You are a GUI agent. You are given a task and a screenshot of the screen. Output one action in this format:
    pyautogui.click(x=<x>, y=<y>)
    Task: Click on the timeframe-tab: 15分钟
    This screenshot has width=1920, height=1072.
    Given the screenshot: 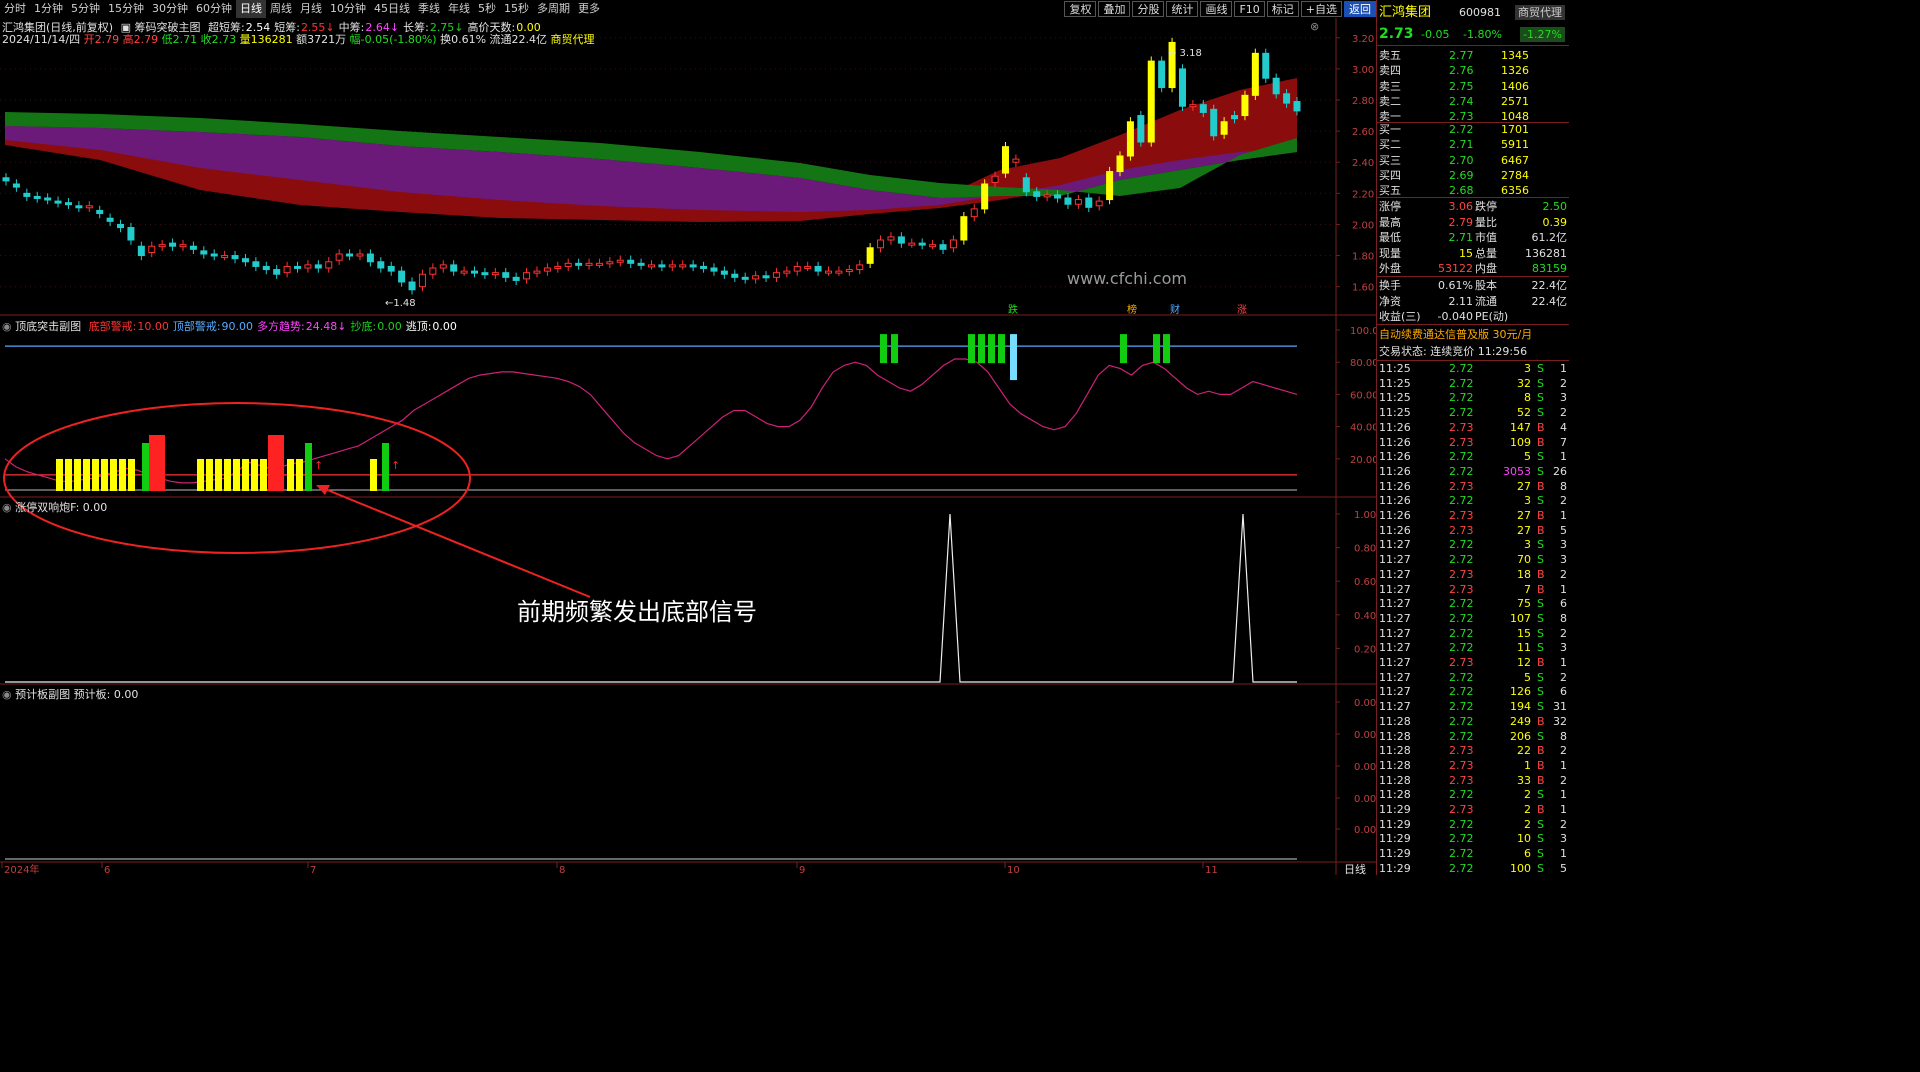 What is the action you would take?
    pyautogui.click(x=126, y=9)
    